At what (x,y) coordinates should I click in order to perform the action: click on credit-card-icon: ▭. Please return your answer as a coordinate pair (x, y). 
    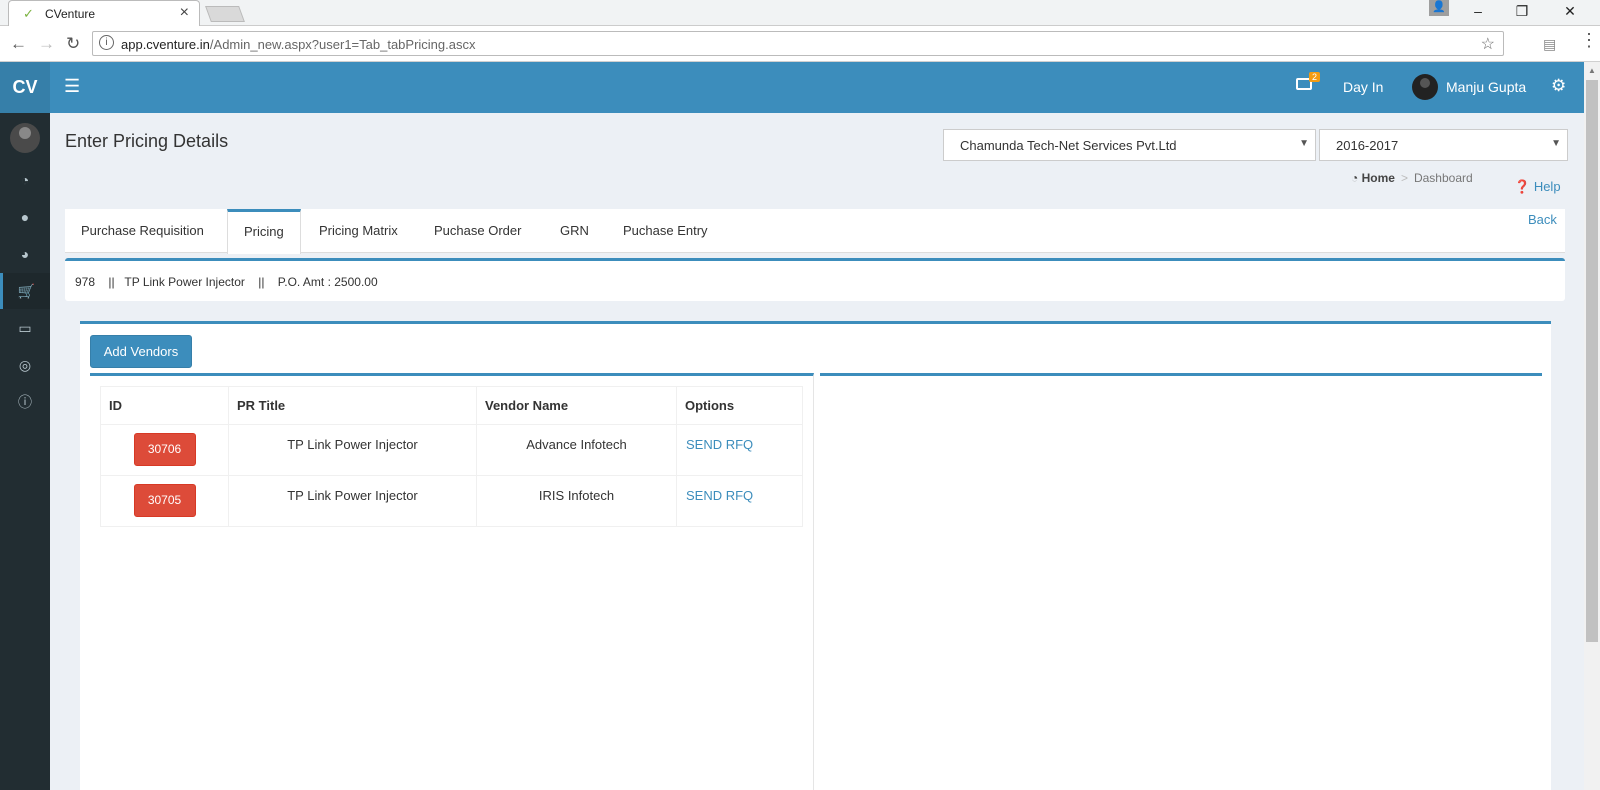
    Looking at the image, I should click on (25, 328).